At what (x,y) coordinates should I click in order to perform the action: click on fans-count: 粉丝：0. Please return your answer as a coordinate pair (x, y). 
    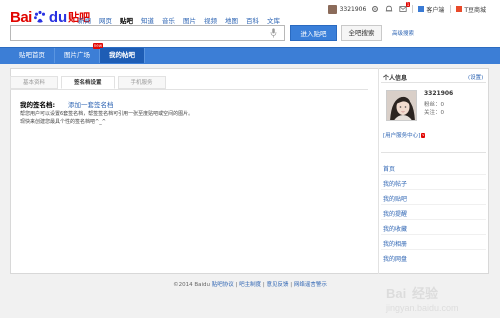
    Looking at the image, I should click on (434, 104).